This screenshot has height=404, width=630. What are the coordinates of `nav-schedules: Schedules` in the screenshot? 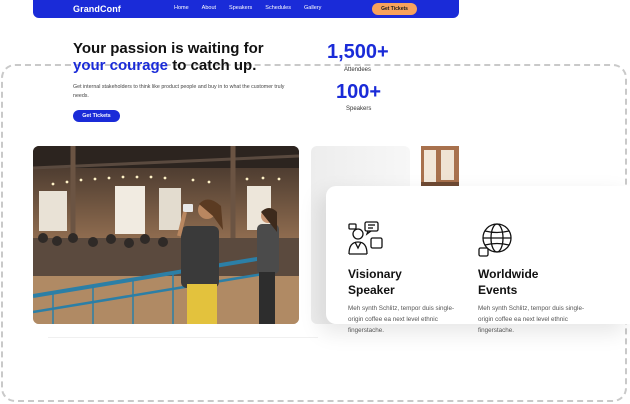 It's located at (278, 8).